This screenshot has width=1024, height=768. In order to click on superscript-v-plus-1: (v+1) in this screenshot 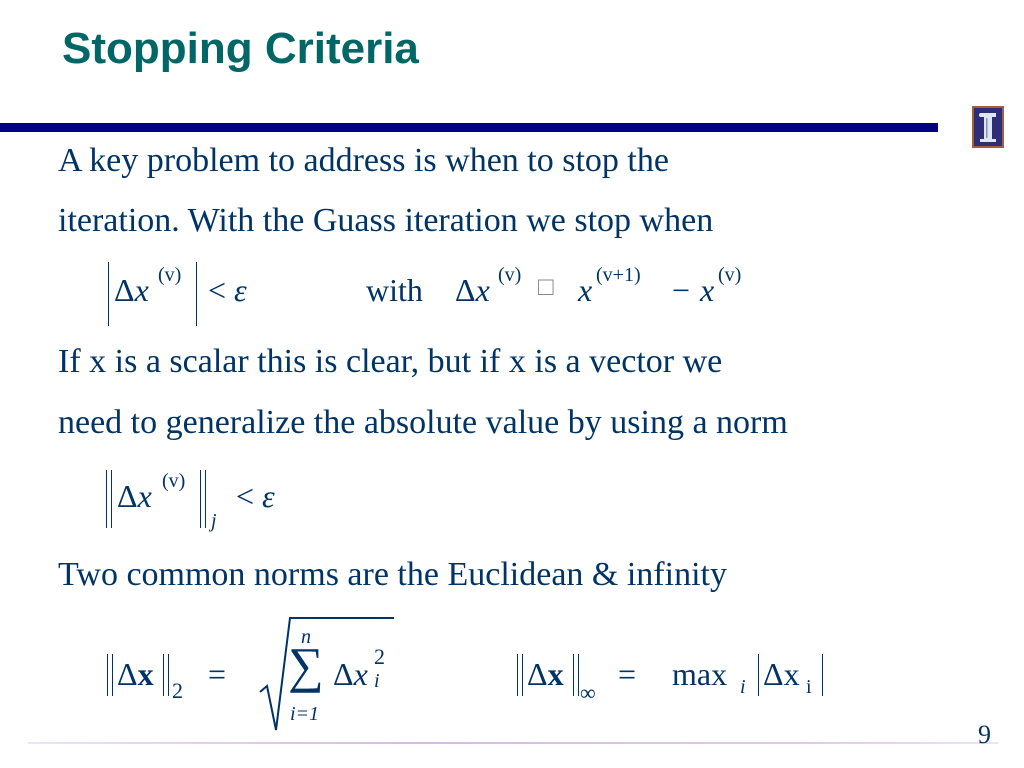, I will do `click(618, 275)`.